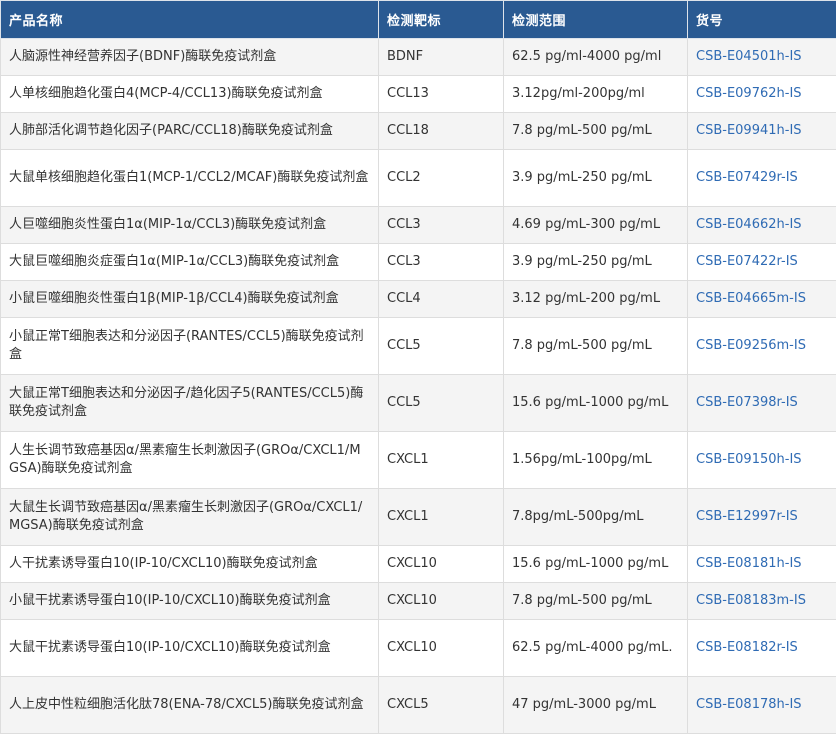 This screenshot has height=734, width=836. What do you see at coordinates (190, 564) in the screenshot?
I see `product-name: 人干扰素诱导蛋白10(IP-10/CXCL10)酶联免疫试剂盒` at bounding box center [190, 564].